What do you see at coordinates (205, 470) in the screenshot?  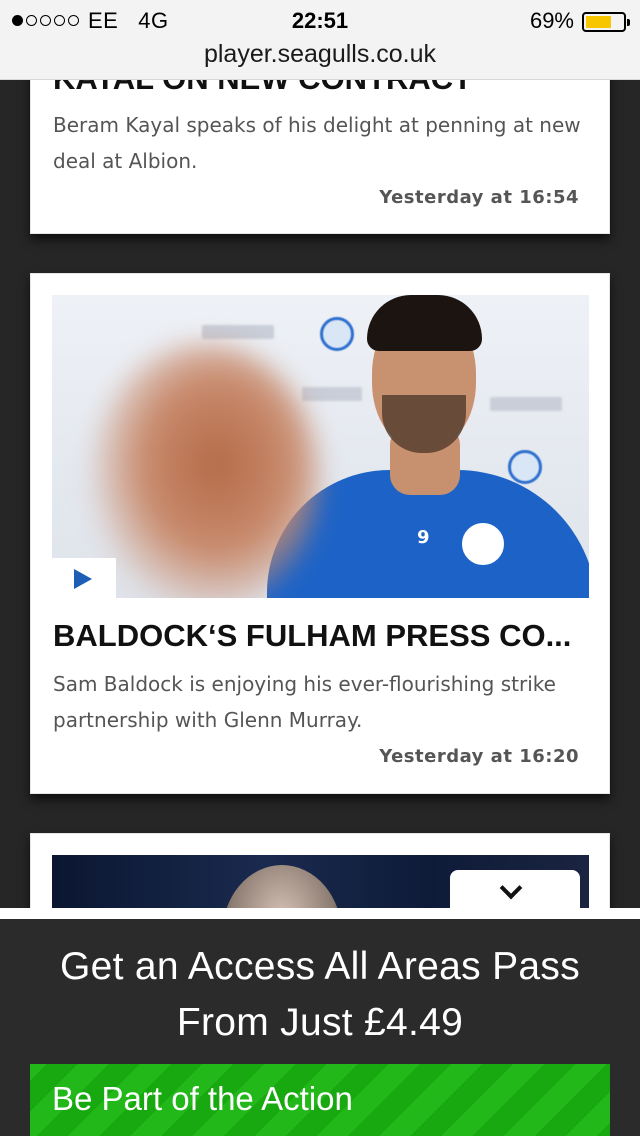 I see `blurred-foreground` at bounding box center [205, 470].